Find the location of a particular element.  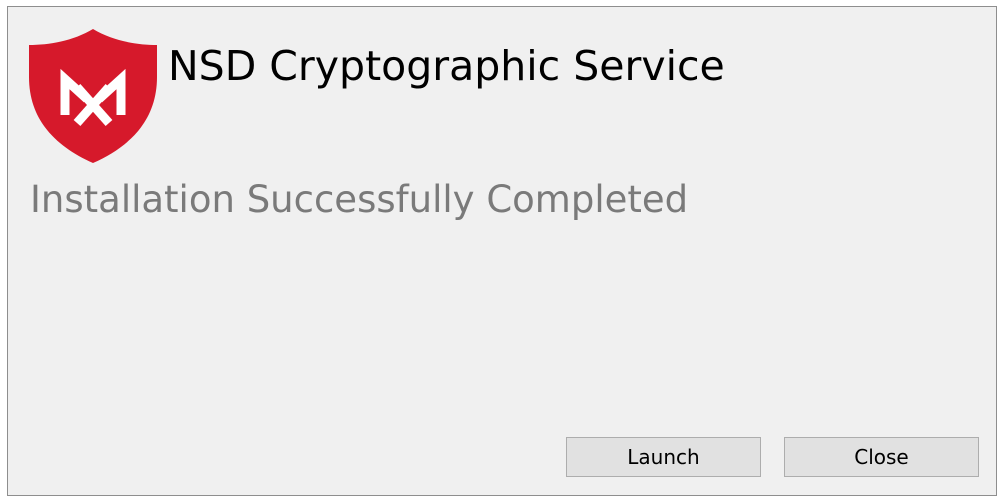

shield-logo-graphic is located at coordinates (93, 96).